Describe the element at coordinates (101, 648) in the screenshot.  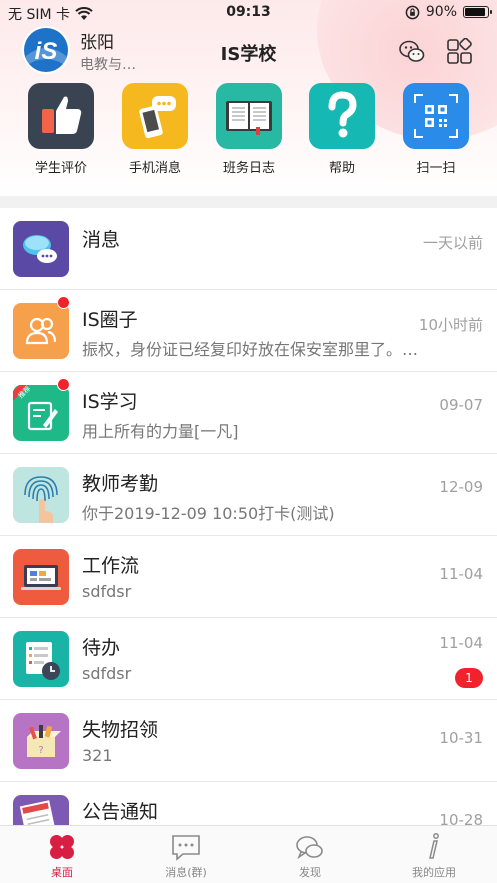
I see `list-item-title: 待办` at that location.